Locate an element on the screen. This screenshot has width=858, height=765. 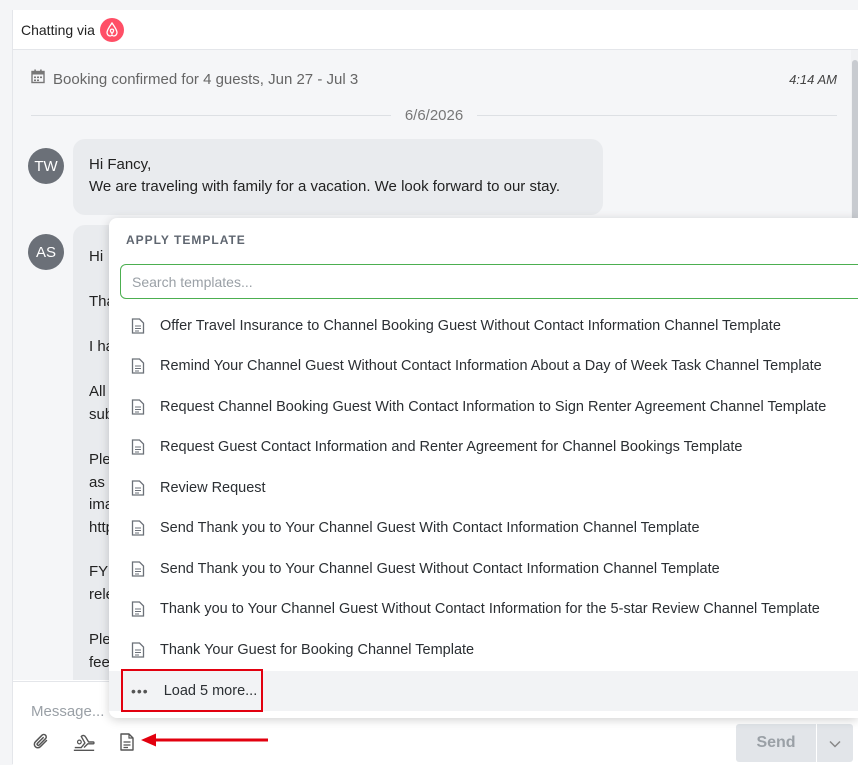
chevron-down-icon is located at coordinates (835, 743).